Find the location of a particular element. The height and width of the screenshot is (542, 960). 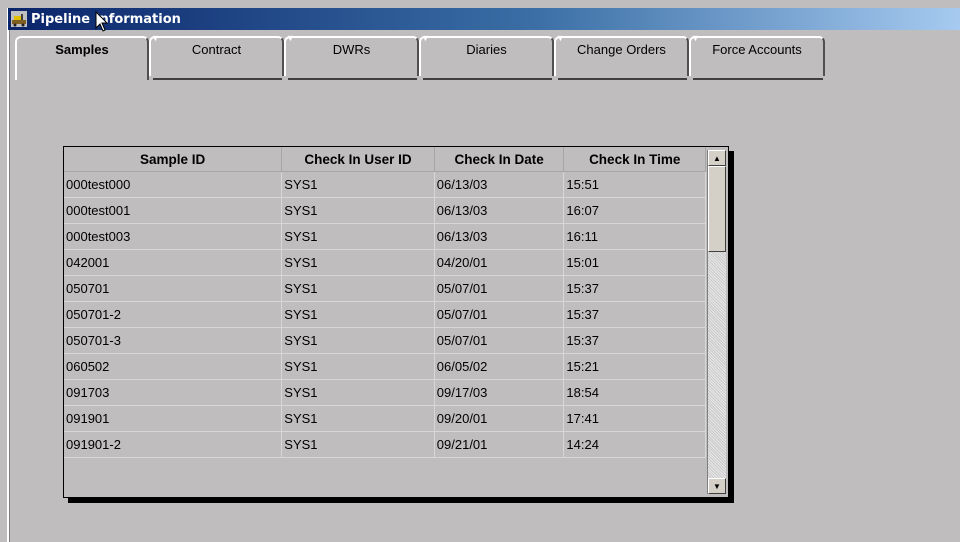

cell-check-in-time: 15:51 is located at coordinates (634, 184).